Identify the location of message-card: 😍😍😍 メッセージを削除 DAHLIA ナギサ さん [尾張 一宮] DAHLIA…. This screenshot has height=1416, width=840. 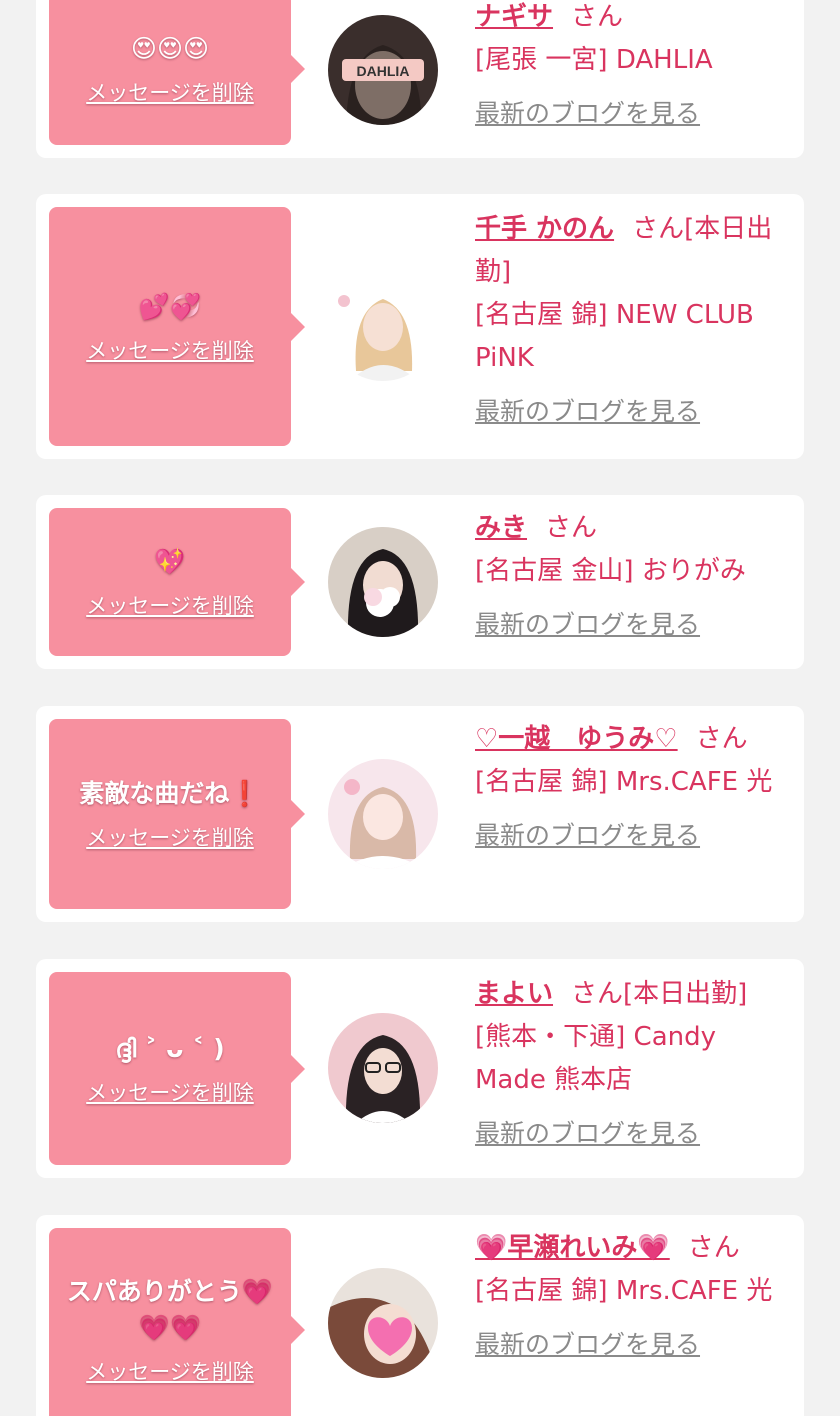
(420, 79).